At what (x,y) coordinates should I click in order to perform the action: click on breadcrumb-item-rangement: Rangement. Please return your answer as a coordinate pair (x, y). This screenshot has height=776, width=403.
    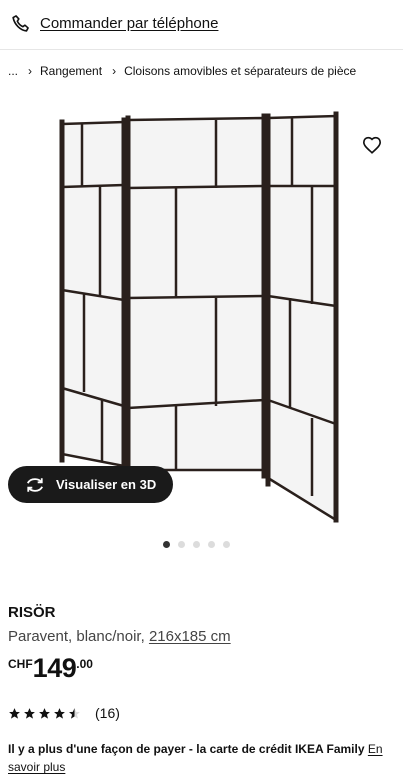
    Looking at the image, I should click on (71, 71).